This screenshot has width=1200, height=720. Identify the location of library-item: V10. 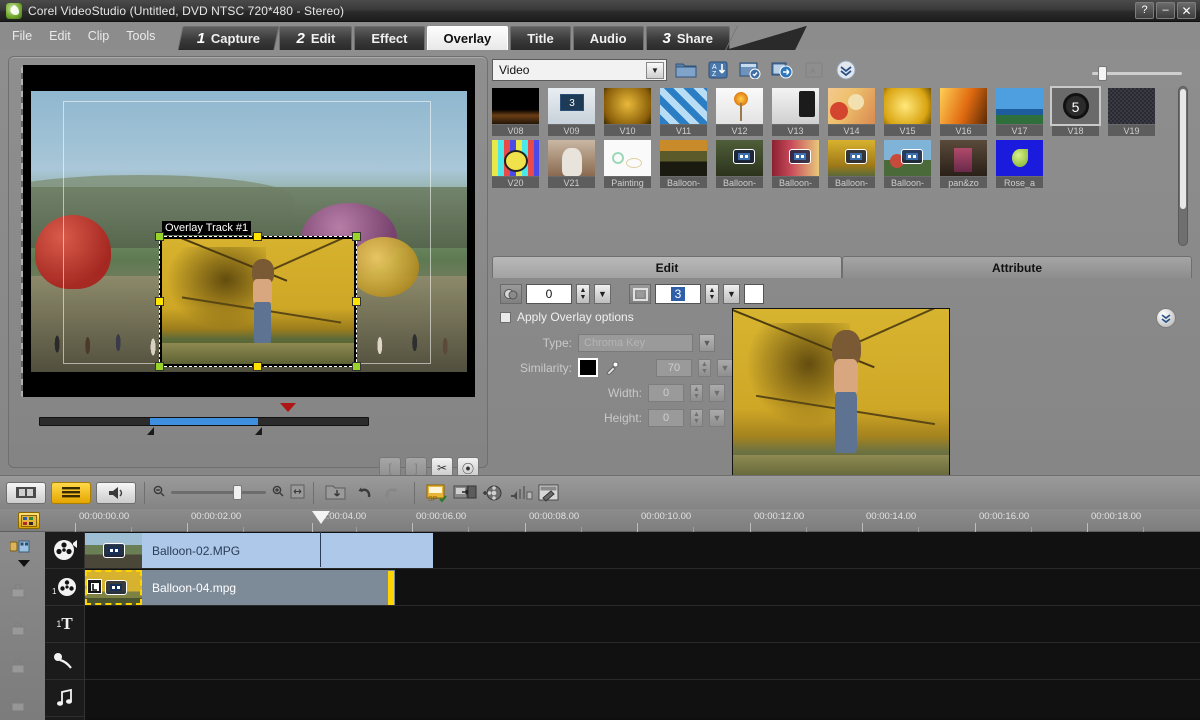
(627, 112).